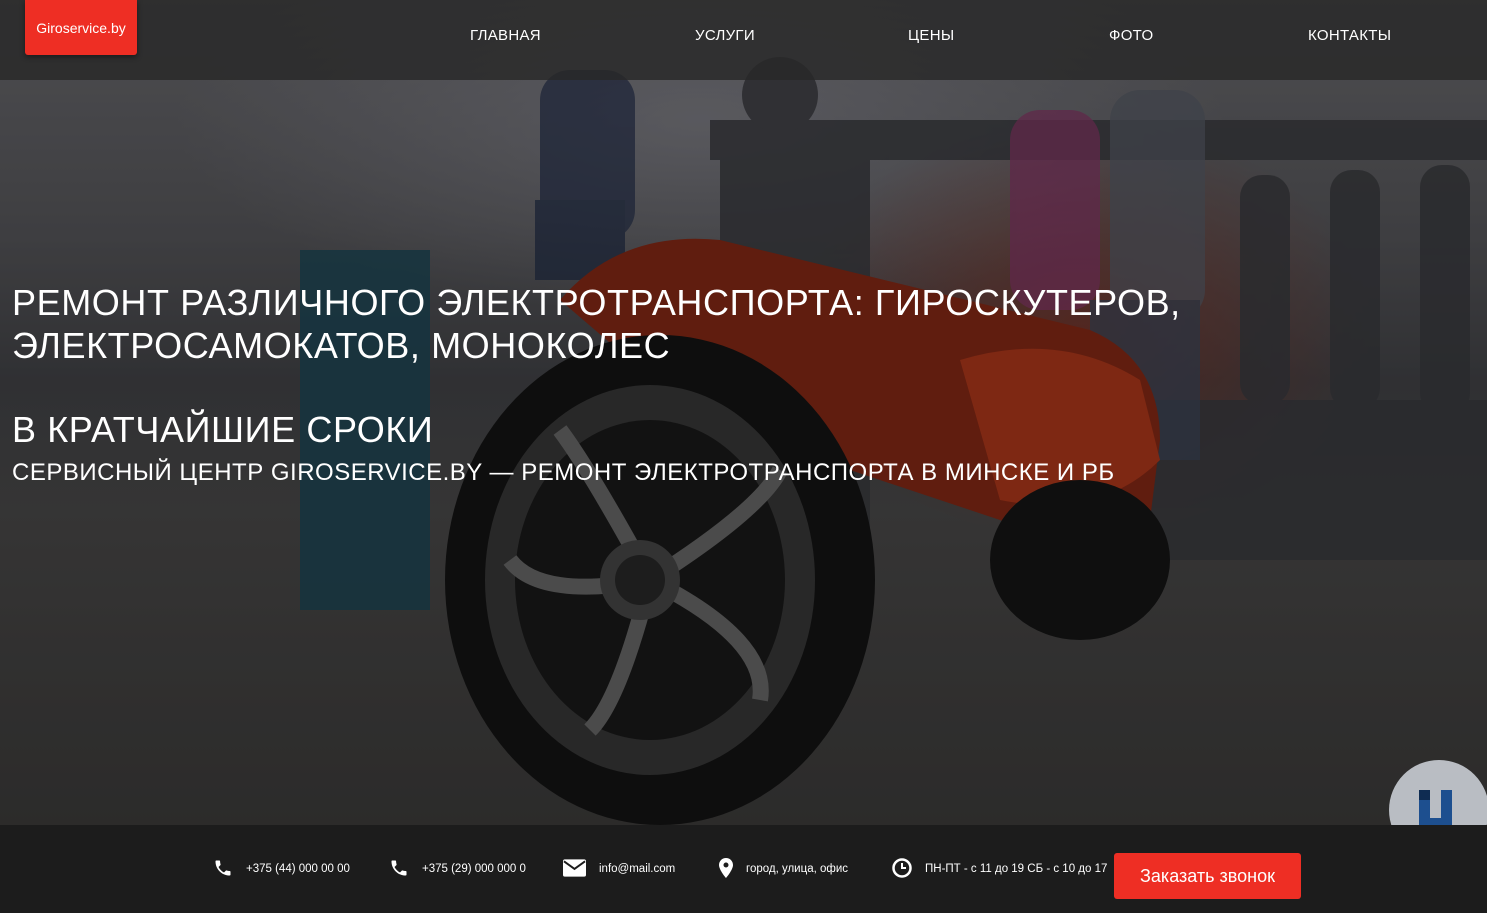 Image resolution: width=1487 pixels, height=913 pixels. Describe the element at coordinates (931, 35) in the screenshot. I see `nav-item-prices: ЦЕНЫ` at that location.